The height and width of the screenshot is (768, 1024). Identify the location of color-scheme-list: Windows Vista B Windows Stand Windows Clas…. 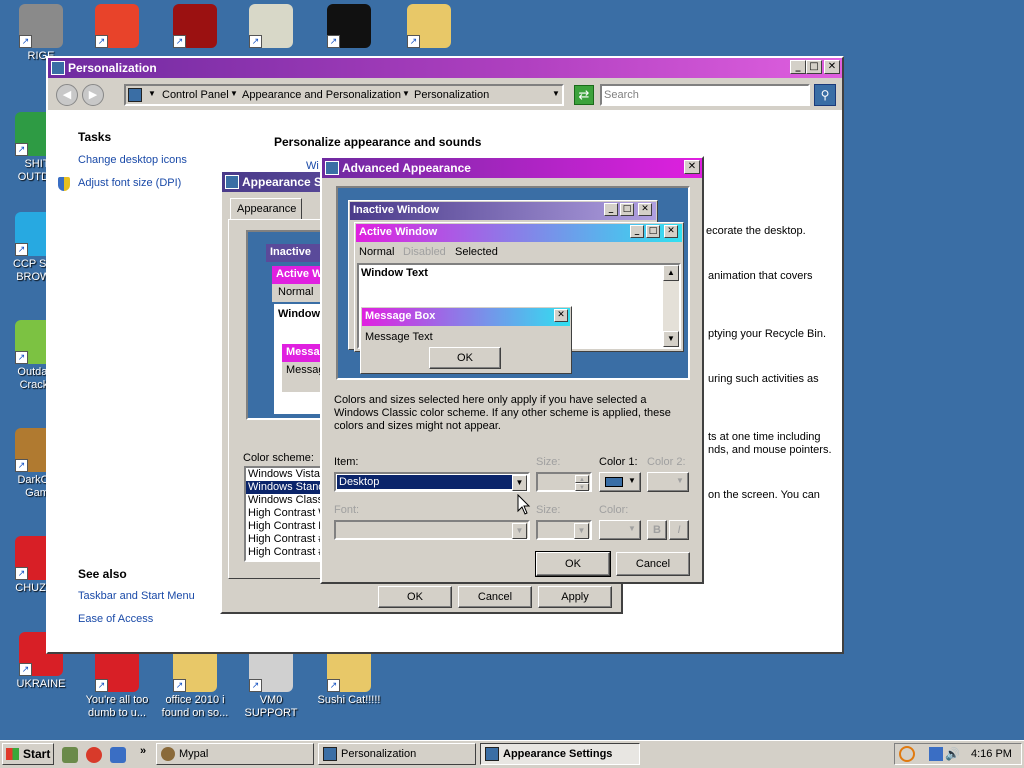
(285, 514).